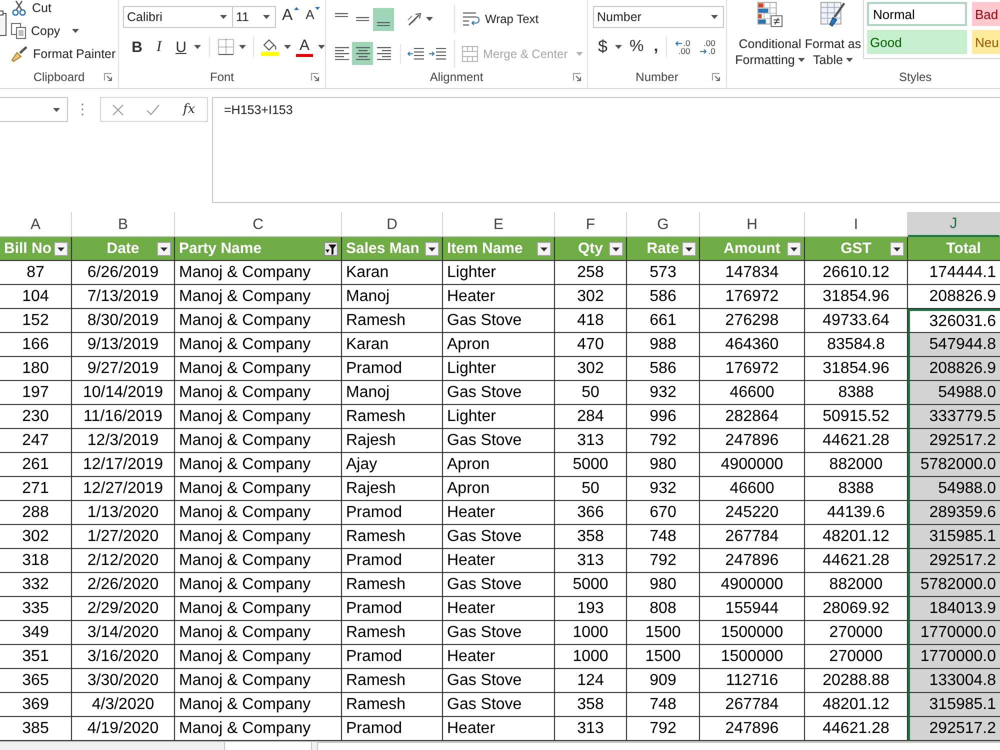 This screenshot has width=1000, height=750. I want to click on column-heading: Total, so click(963, 248).